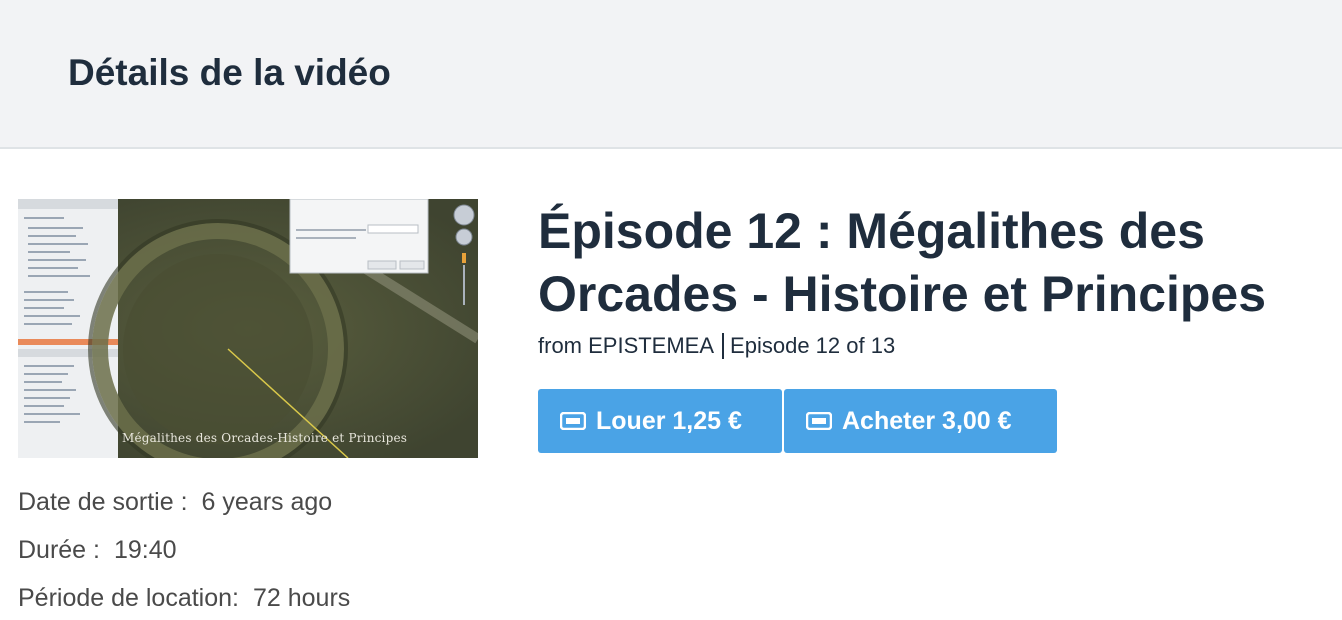 The width and height of the screenshot is (1342, 620). I want to click on buy-button-label: Acheter 3,00 €, so click(927, 420).